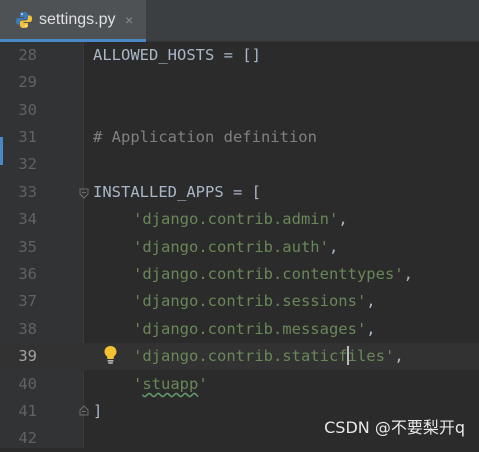 This screenshot has width=479, height=452. I want to click on string-literal: 'django.contrib.staticf, so click(240, 356).